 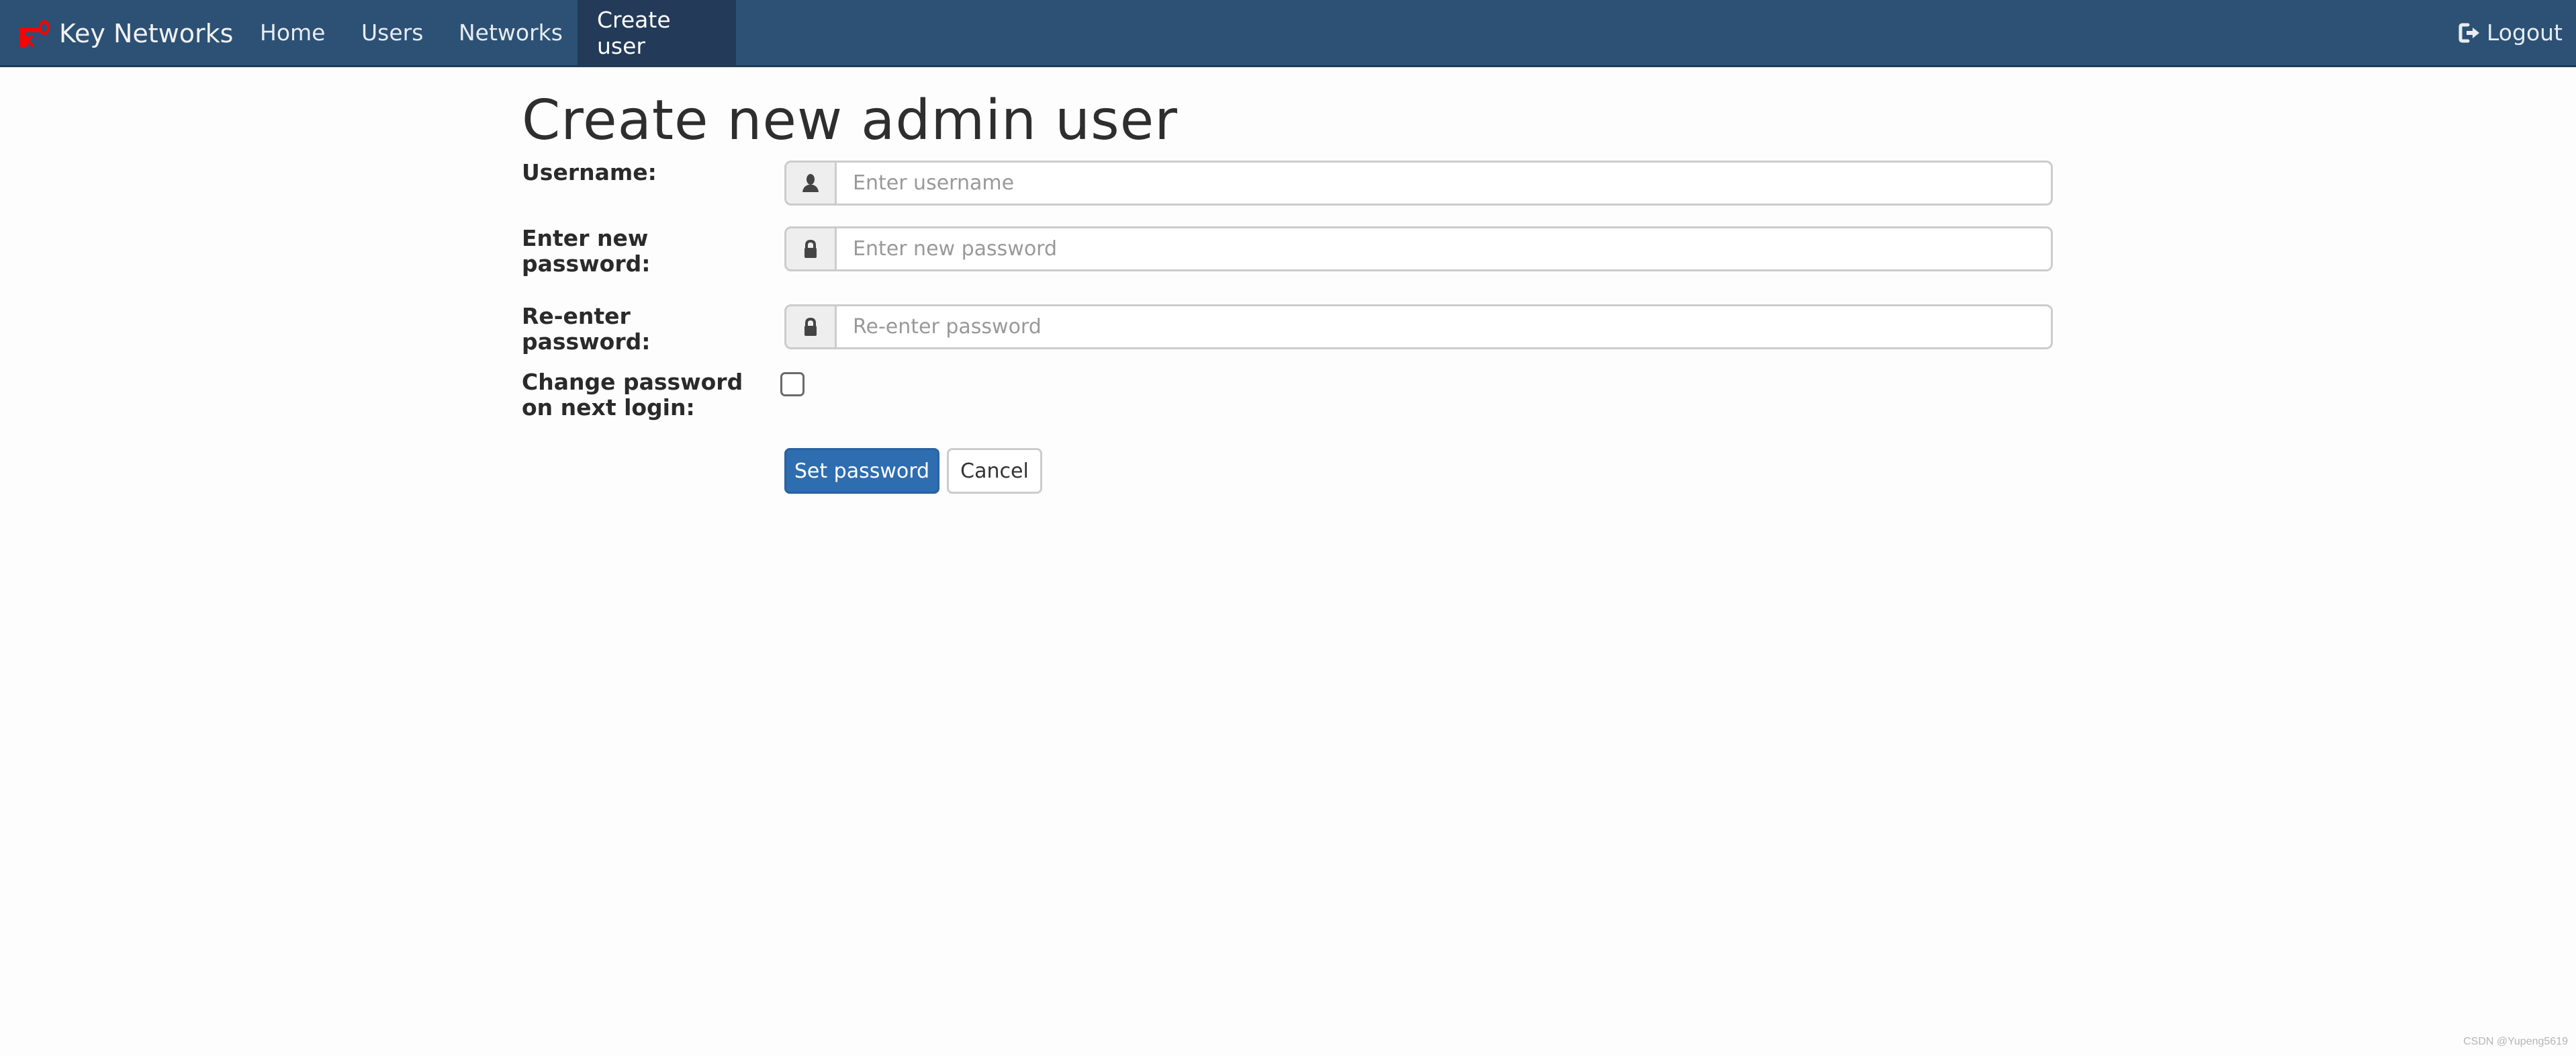 What do you see at coordinates (1445, 248) in the screenshot?
I see `new-password-input` at bounding box center [1445, 248].